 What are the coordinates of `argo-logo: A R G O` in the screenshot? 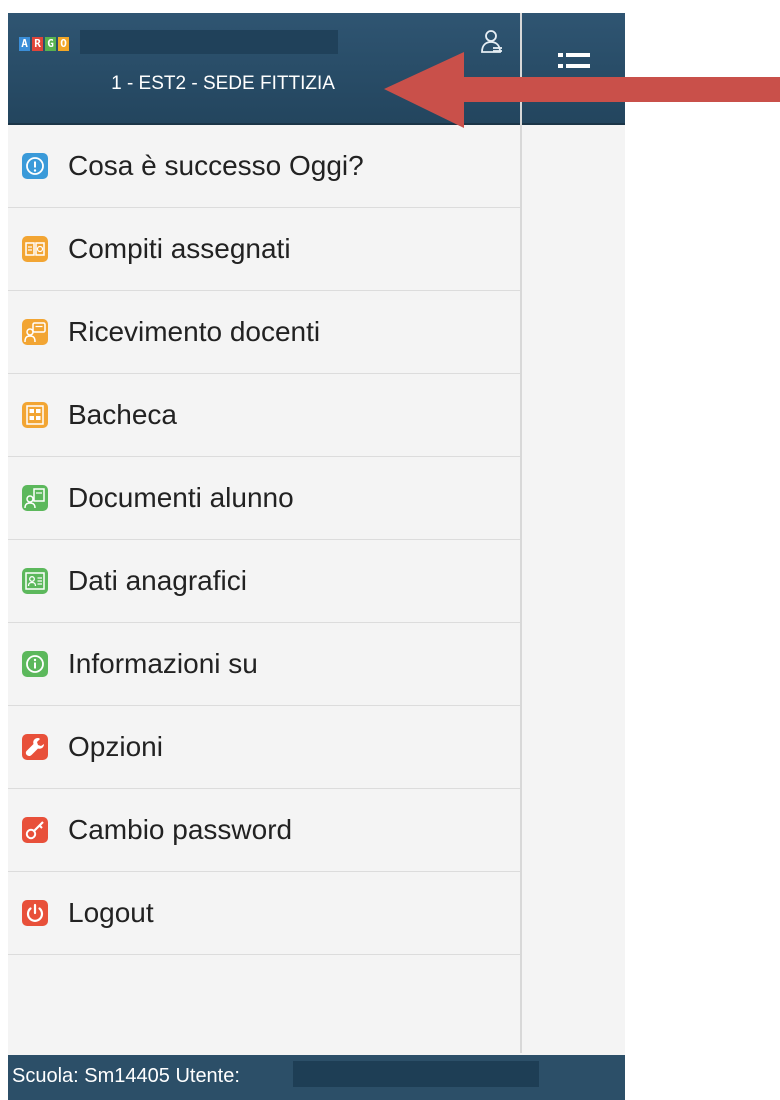 It's located at (44, 44).